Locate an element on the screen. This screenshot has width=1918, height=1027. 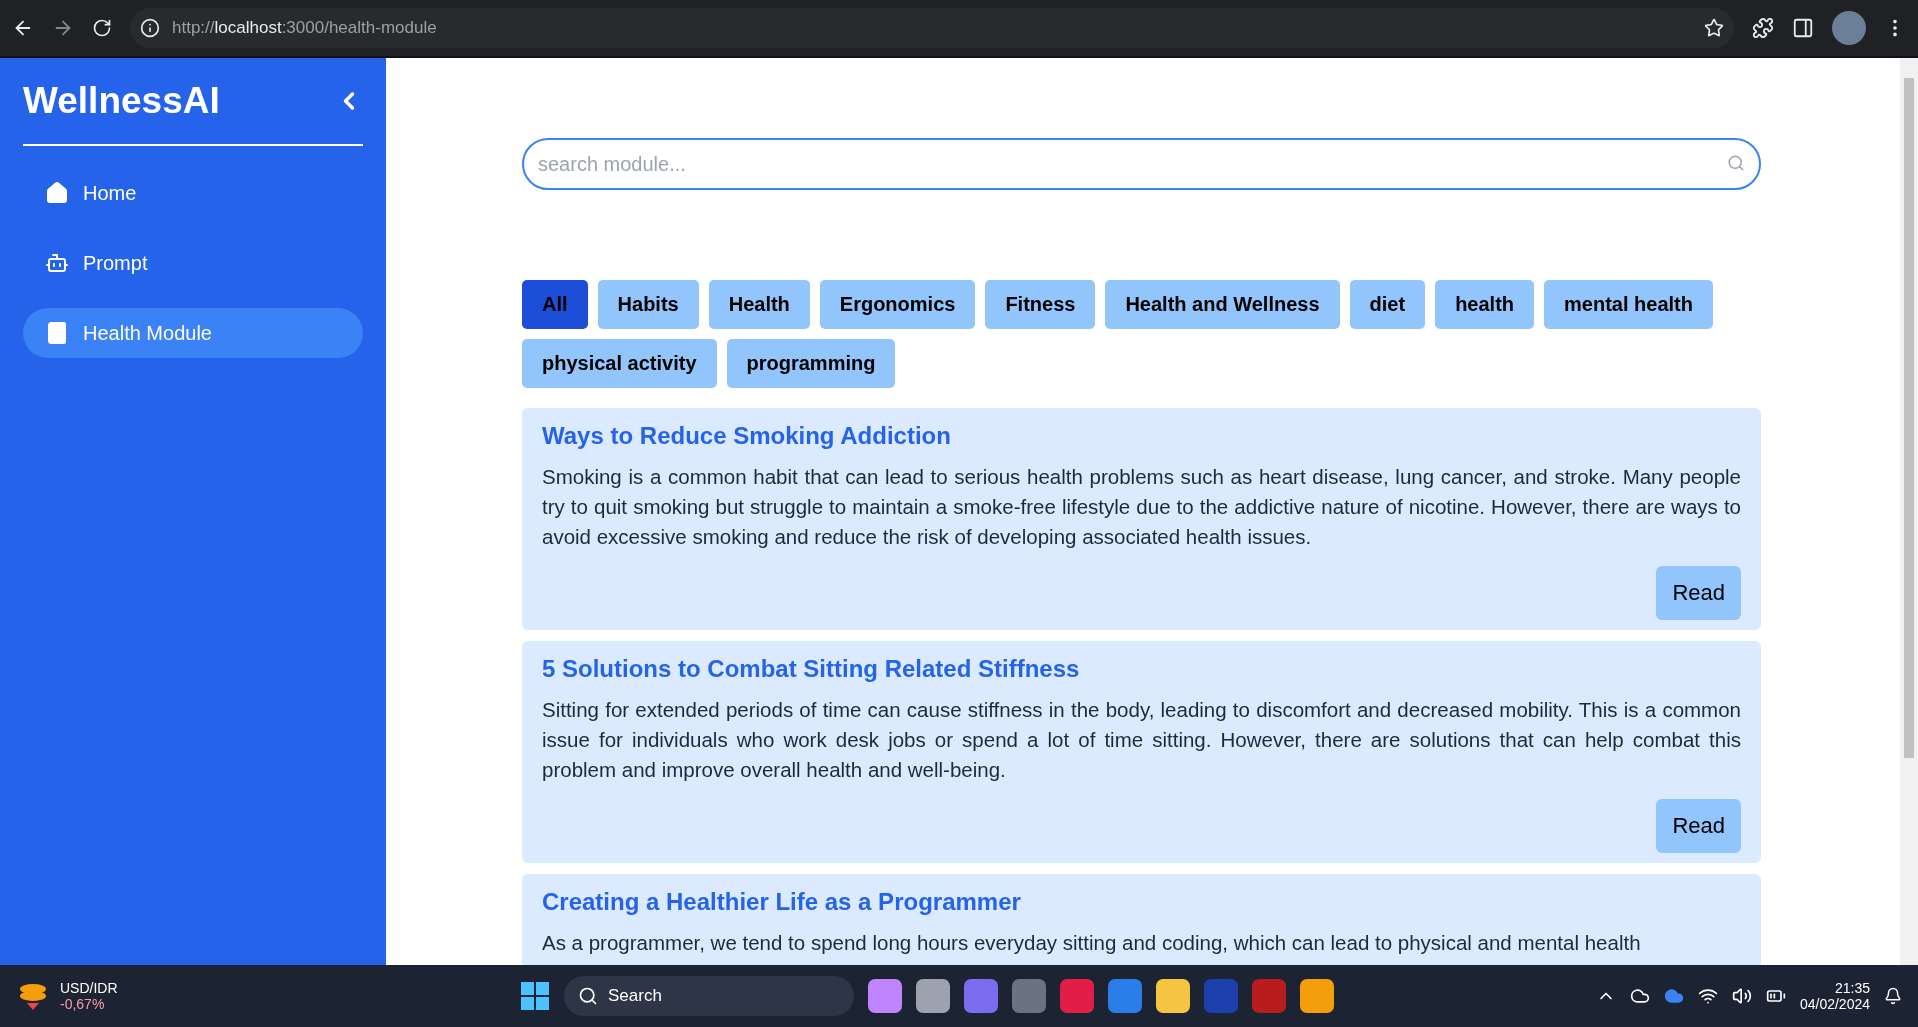
puzzle-icon is located at coordinates (1763, 28).